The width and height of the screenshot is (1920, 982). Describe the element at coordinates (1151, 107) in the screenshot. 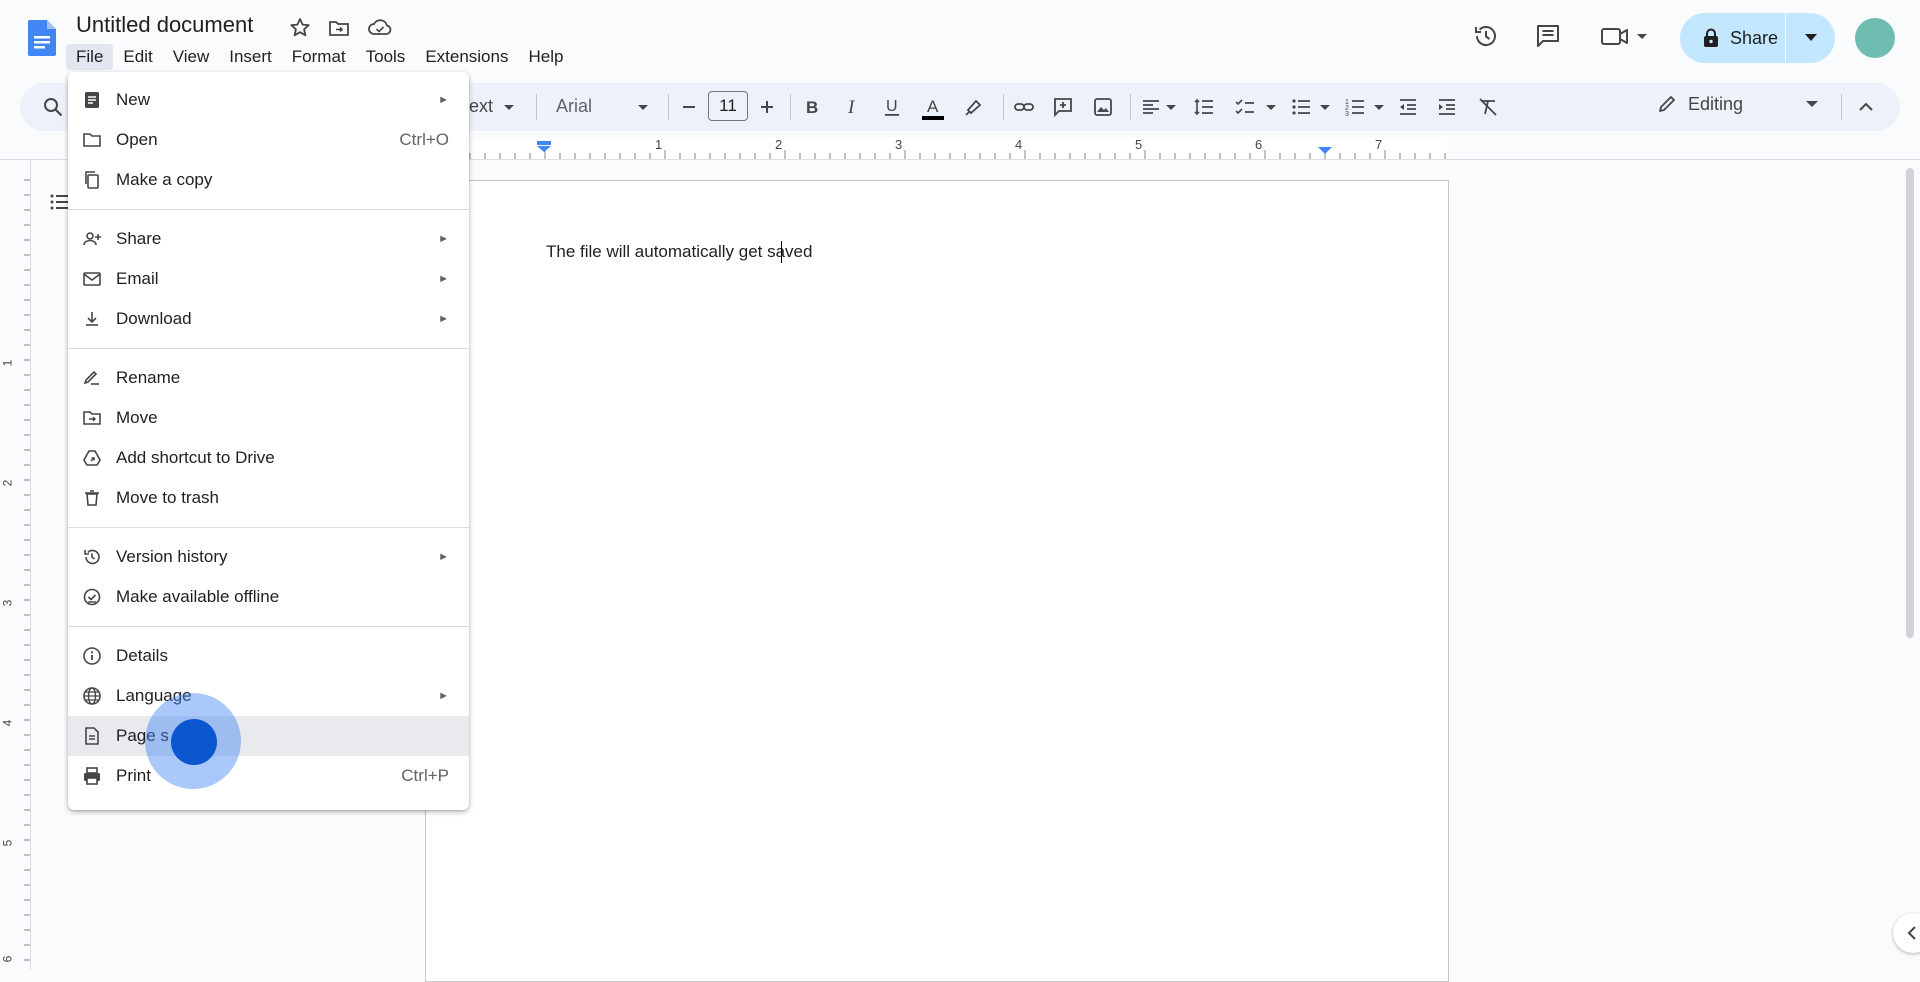

I see `align-left-icon` at that location.